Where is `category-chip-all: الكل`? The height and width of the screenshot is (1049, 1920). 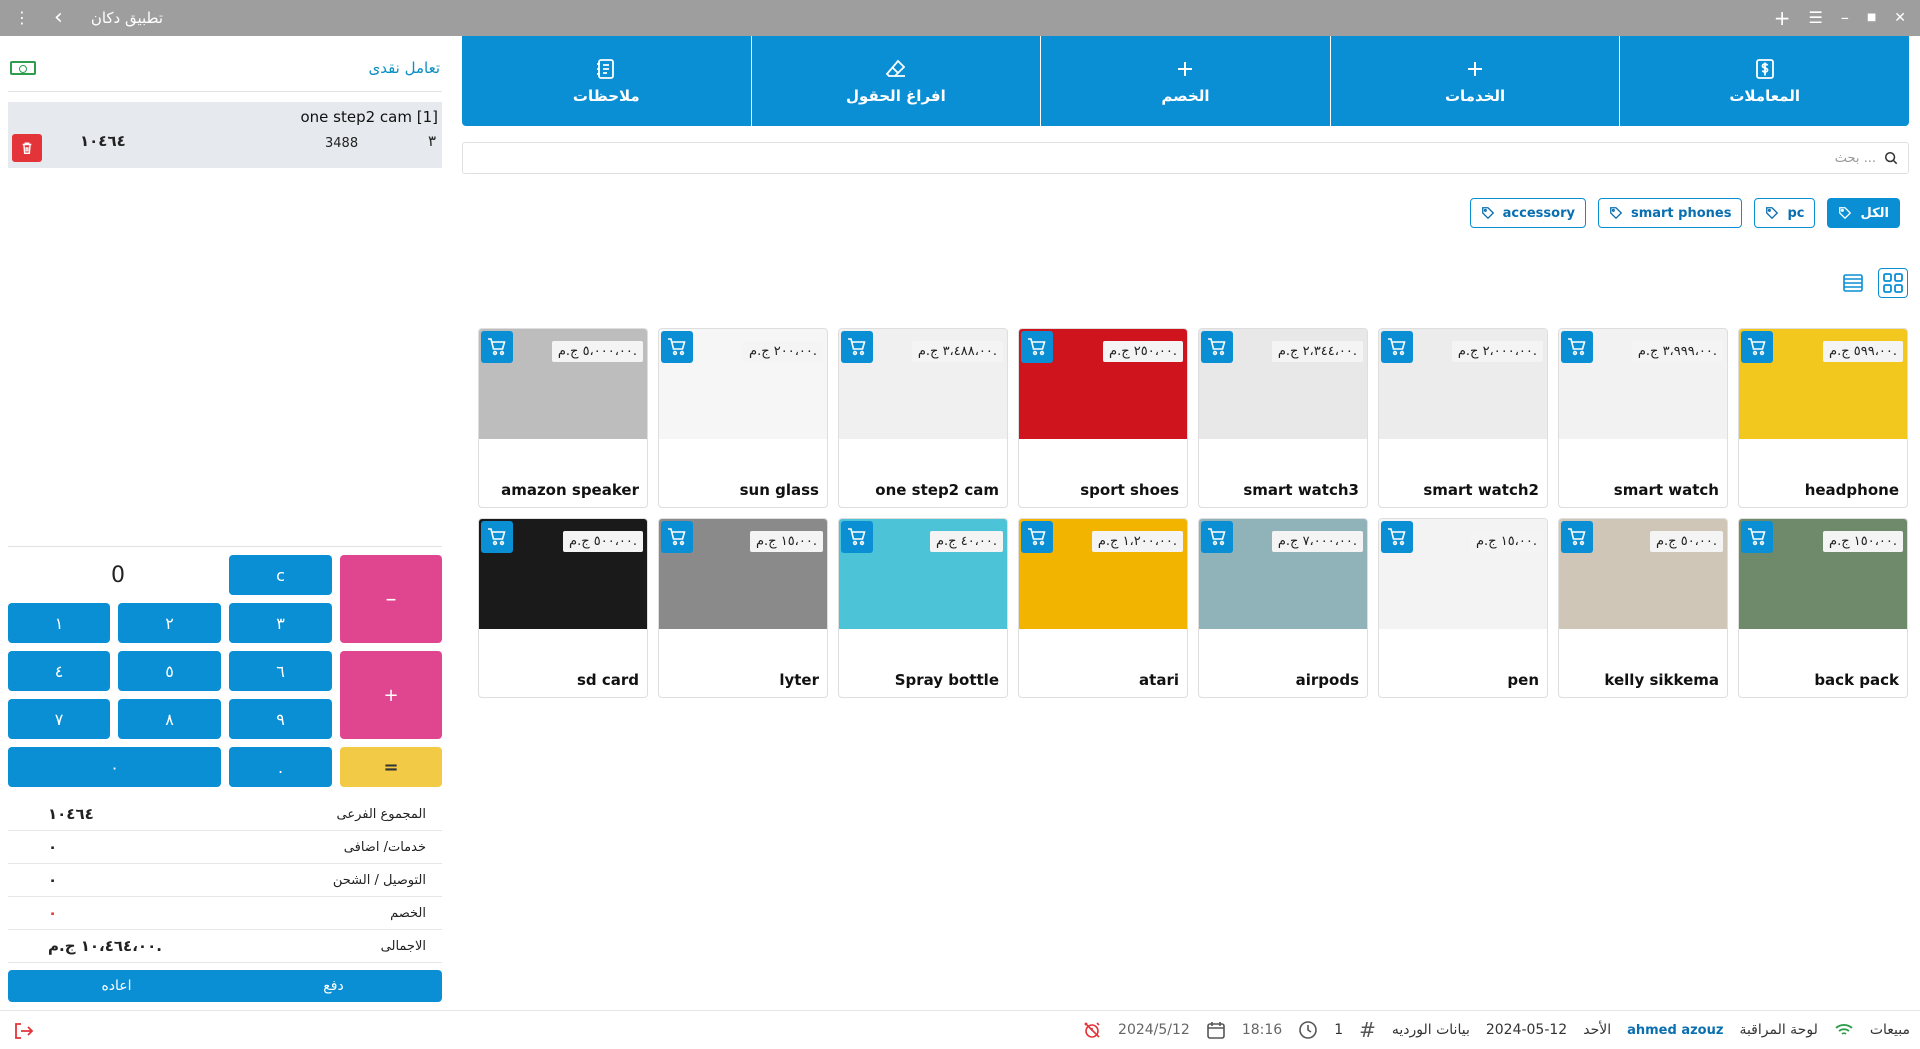
category-chip-all: الكل is located at coordinates (1863, 213).